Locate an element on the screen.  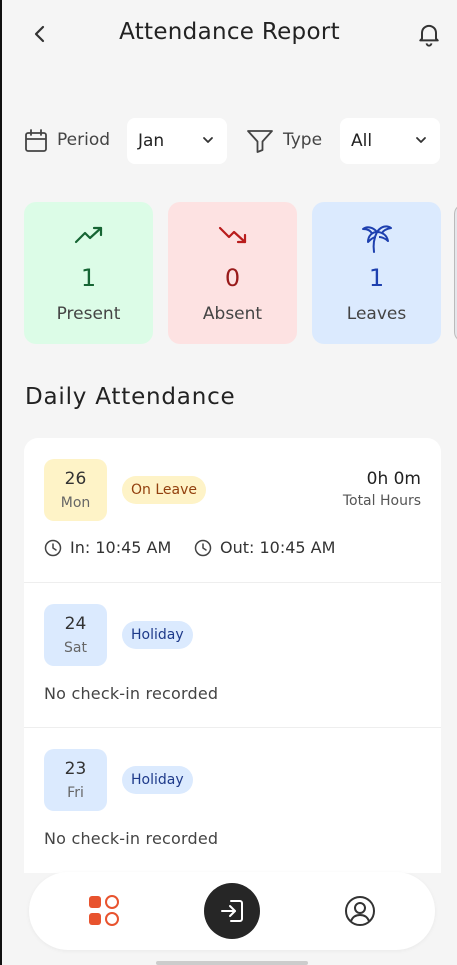
record-day: 26 is located at coordinates (75, 479).